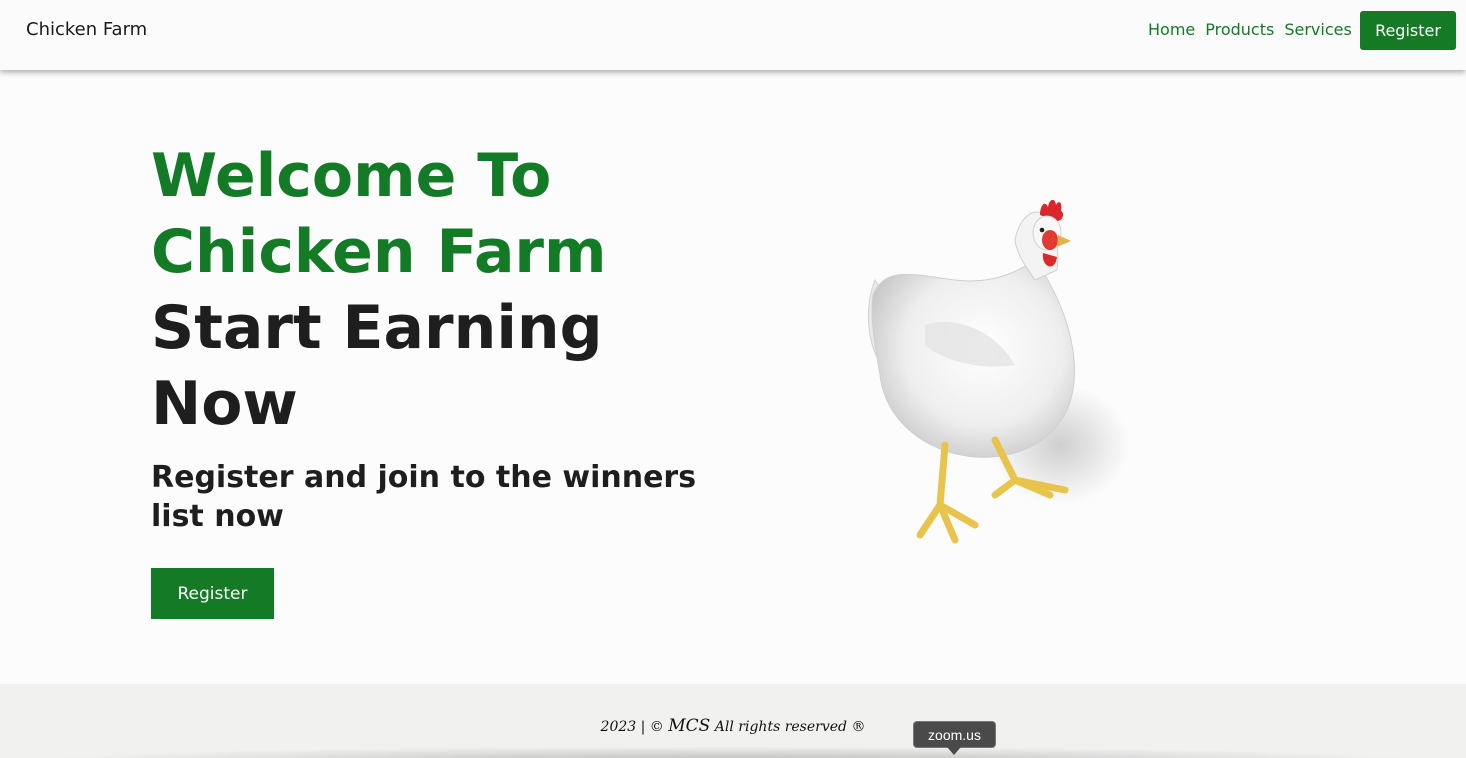  I want to click on hero-register-button: Register, so click(212, 593).